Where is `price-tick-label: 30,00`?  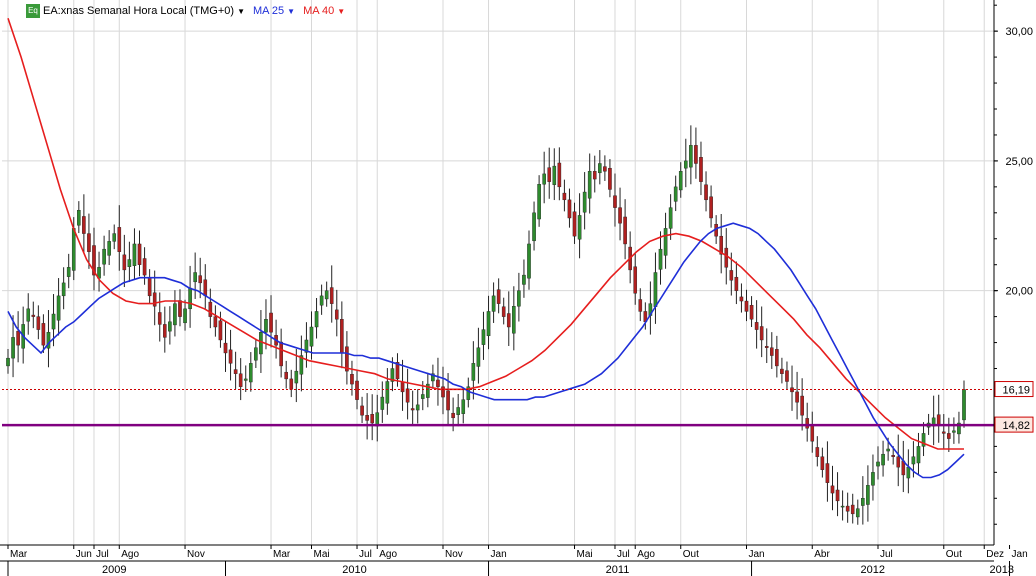
price-tick-label: 30,00 is located at coordinates (1019, 32).